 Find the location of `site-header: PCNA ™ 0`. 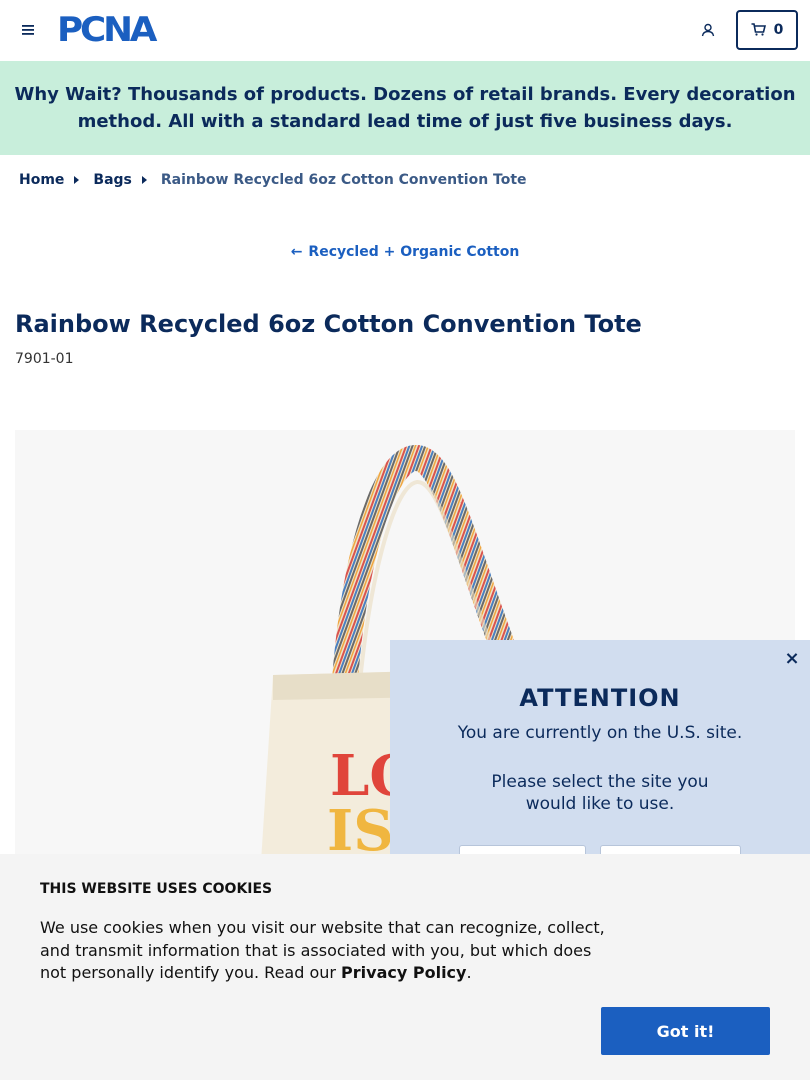

site-header: PCNA ™ 0 is located at coordinates (405, 30).